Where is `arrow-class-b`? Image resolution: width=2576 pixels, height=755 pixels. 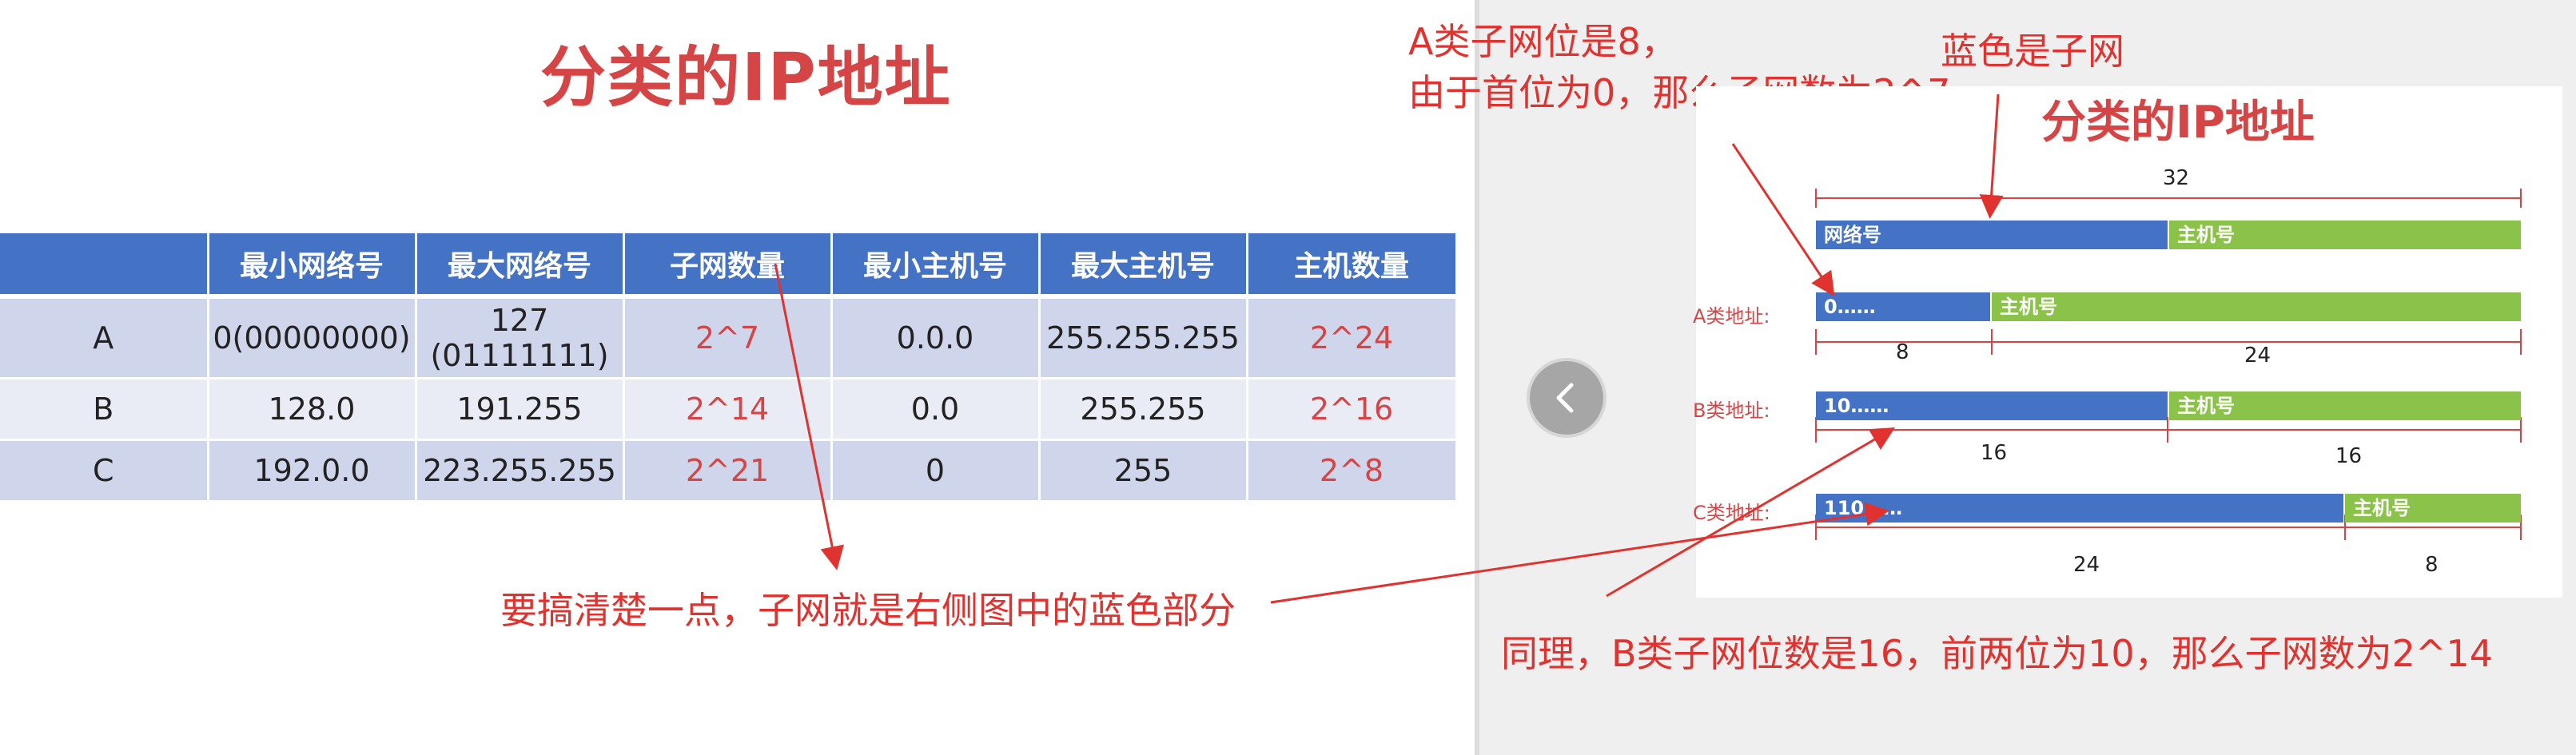
arrow-class-b is located at coordinates (1751, 512).